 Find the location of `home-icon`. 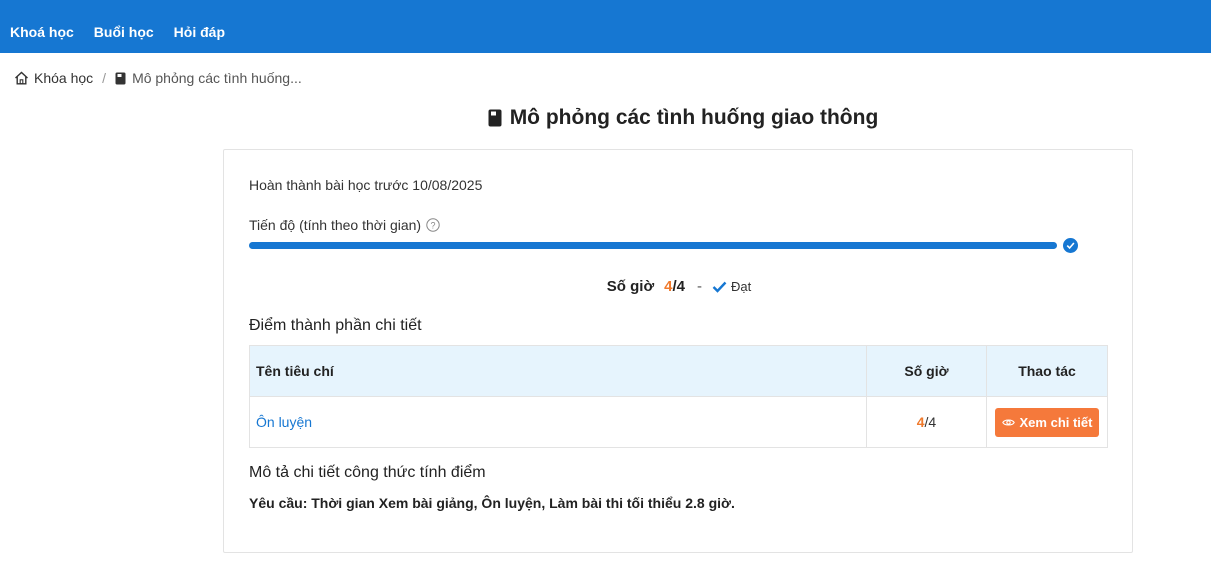

home-icon is located at coordinates (21, 78).